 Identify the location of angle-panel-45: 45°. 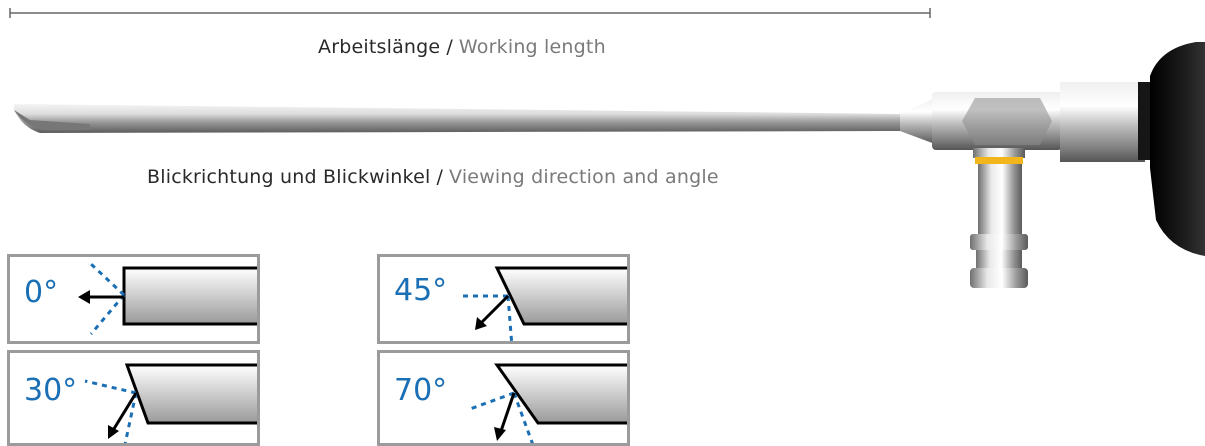
(503, 299).